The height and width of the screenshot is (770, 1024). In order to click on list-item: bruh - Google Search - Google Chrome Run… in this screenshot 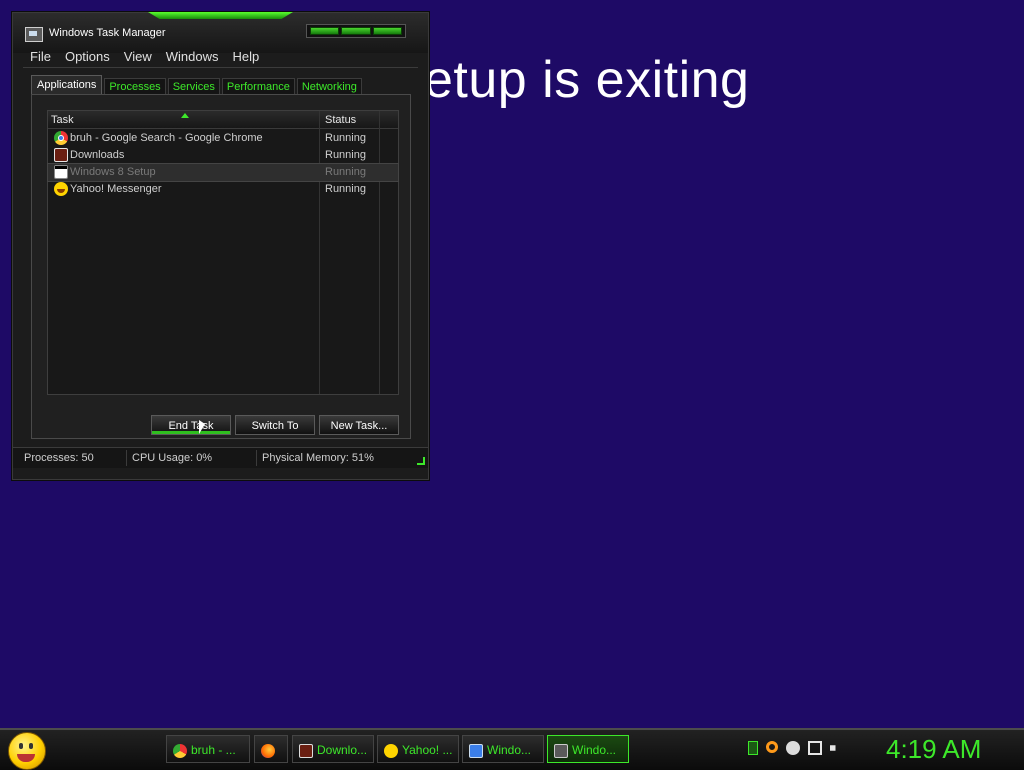, I will do `click(223, 138)`.